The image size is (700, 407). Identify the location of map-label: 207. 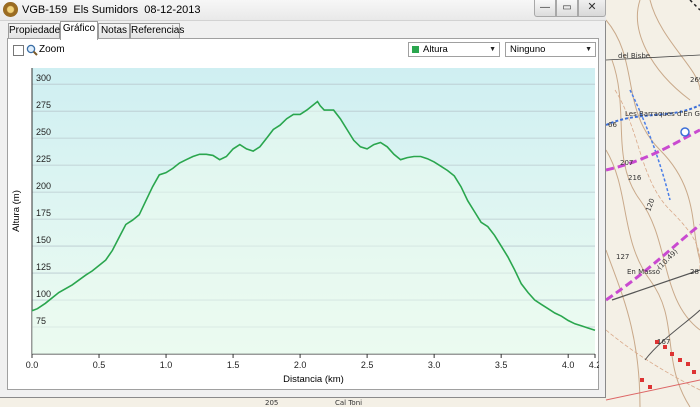
(626, 163).